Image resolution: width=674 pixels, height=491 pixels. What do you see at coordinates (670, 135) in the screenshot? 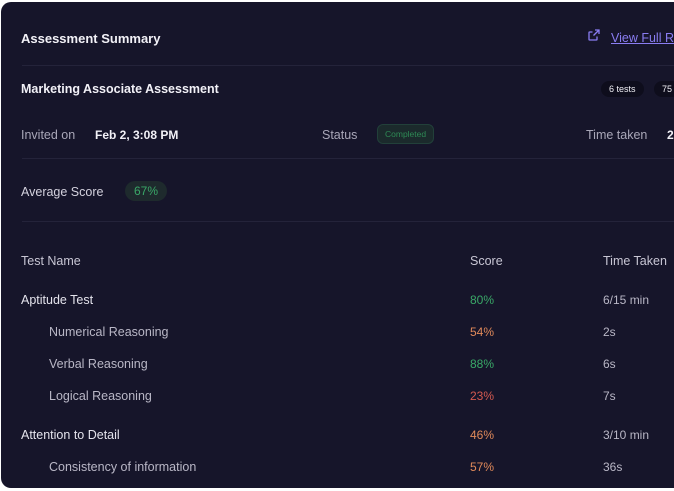
I see `time-taken-value: 2` at bounding box center [670, 135].